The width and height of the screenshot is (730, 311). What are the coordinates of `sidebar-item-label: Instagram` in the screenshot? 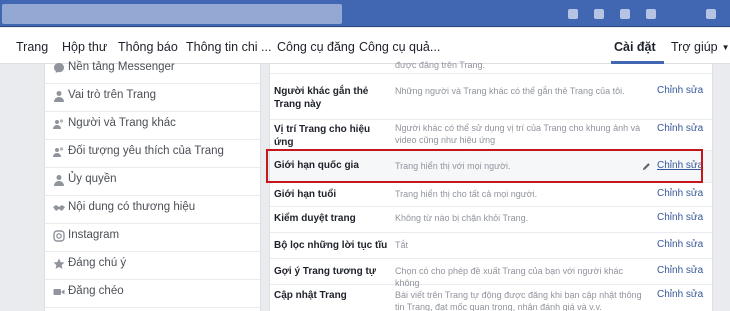 It's located at (94, 235).